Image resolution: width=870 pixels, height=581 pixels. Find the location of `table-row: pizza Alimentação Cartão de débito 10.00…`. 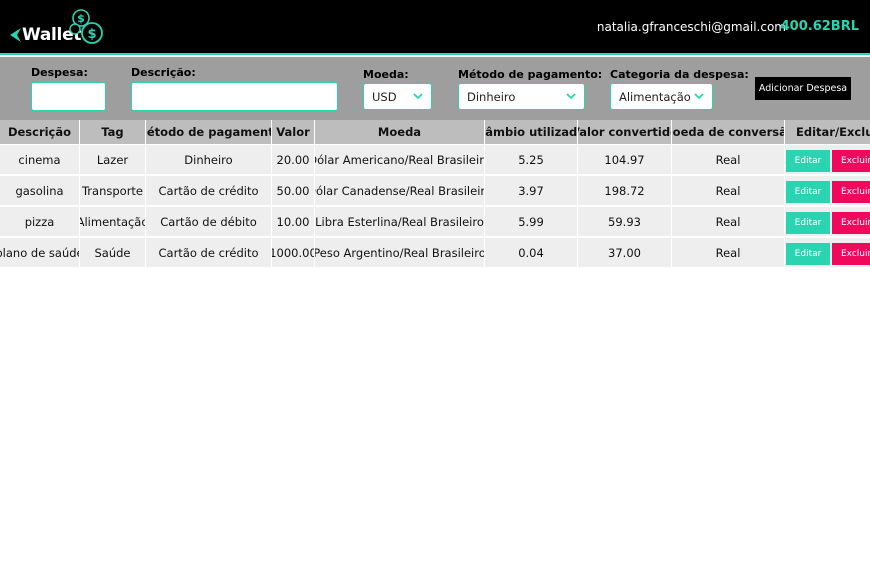

table-row: pizza Alimentação Cartão de débito 10.00… is located at coordinates (435, 222).